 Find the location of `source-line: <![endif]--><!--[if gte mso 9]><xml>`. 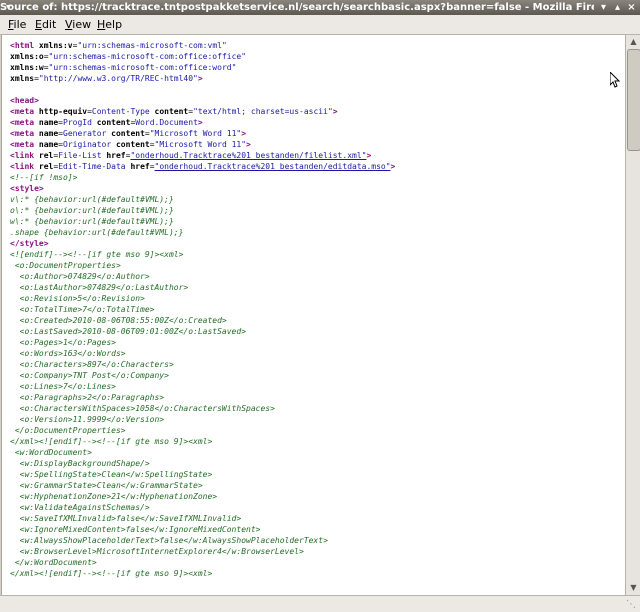

source-line: <![endif]--><!--[if gte mso 9]><xml> is located at coordinates (96, 254).